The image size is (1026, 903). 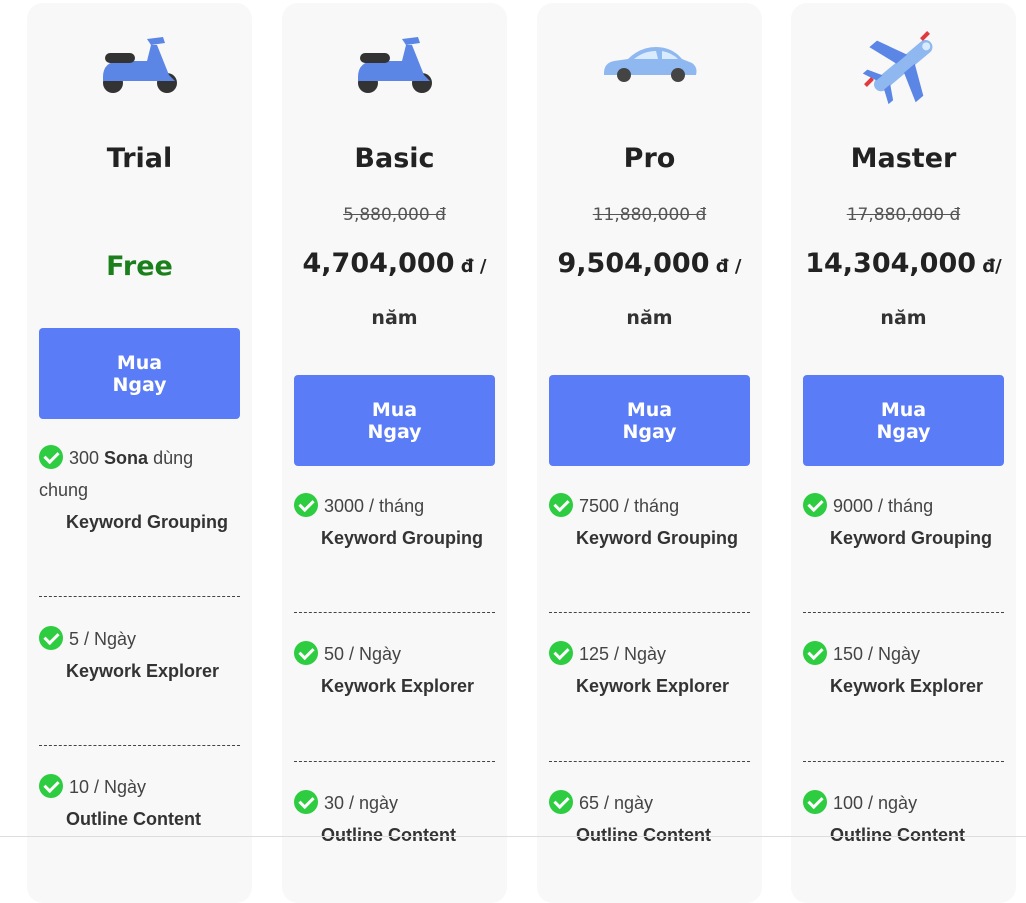 What do you see at coordinates (139, 490) in the screenshot?
I see `feature-keyword-grouping: 300 Sona dùng chung Keyword Grouping` at bounding box center [139, 490].